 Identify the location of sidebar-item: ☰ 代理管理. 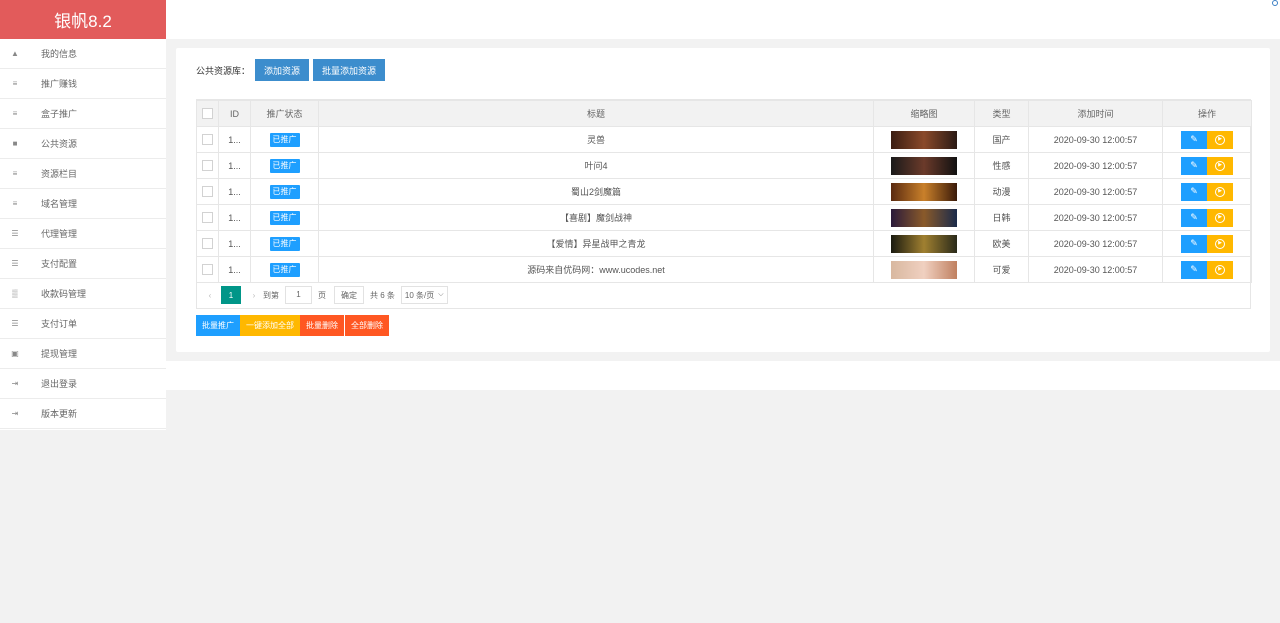
(83, 234).